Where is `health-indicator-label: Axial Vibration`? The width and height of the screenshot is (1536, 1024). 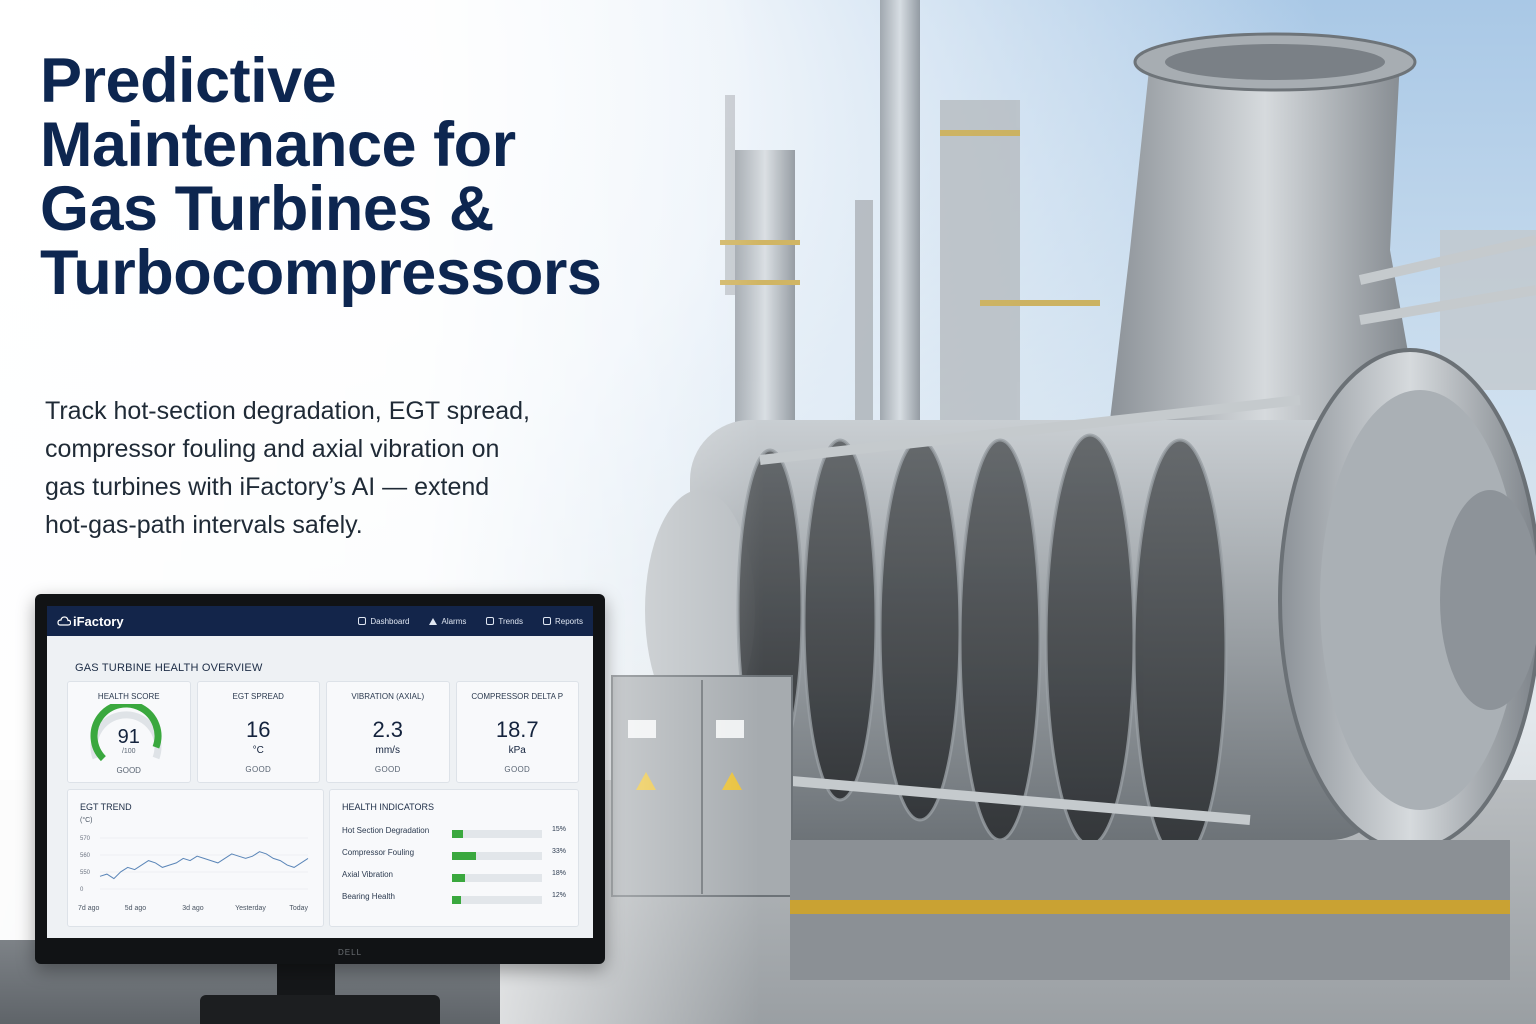
health-indicator-label: Axial Vibration is located at coordinates (367, 874).